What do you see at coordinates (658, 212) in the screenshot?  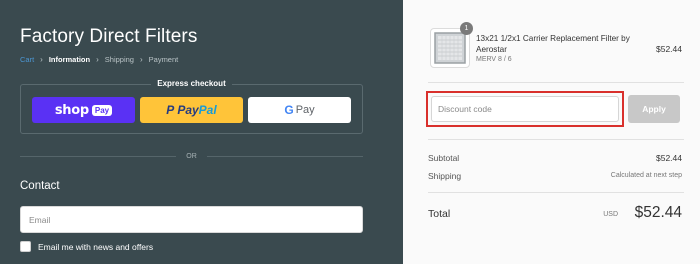 I see `total-value: $52.44` at bounding box center [658, 212].